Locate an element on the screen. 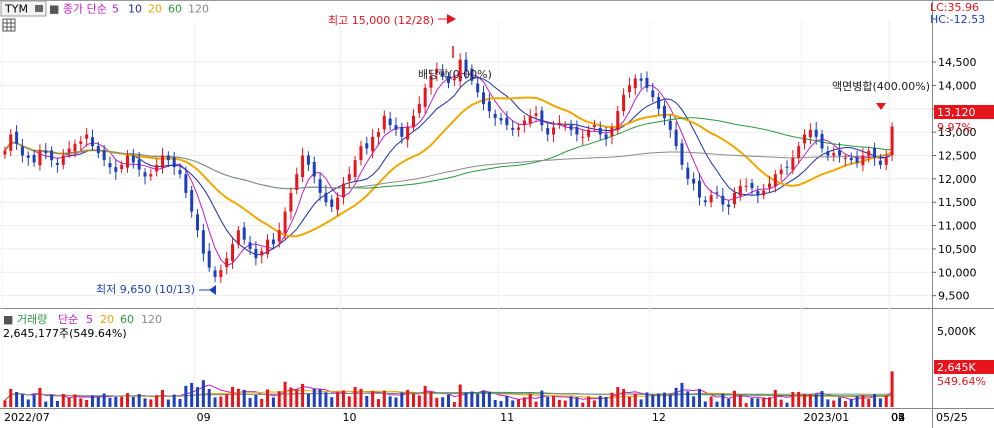 The image size is (994, 428). vol-ma20-label: 20 is located at coordinates (107, 319).